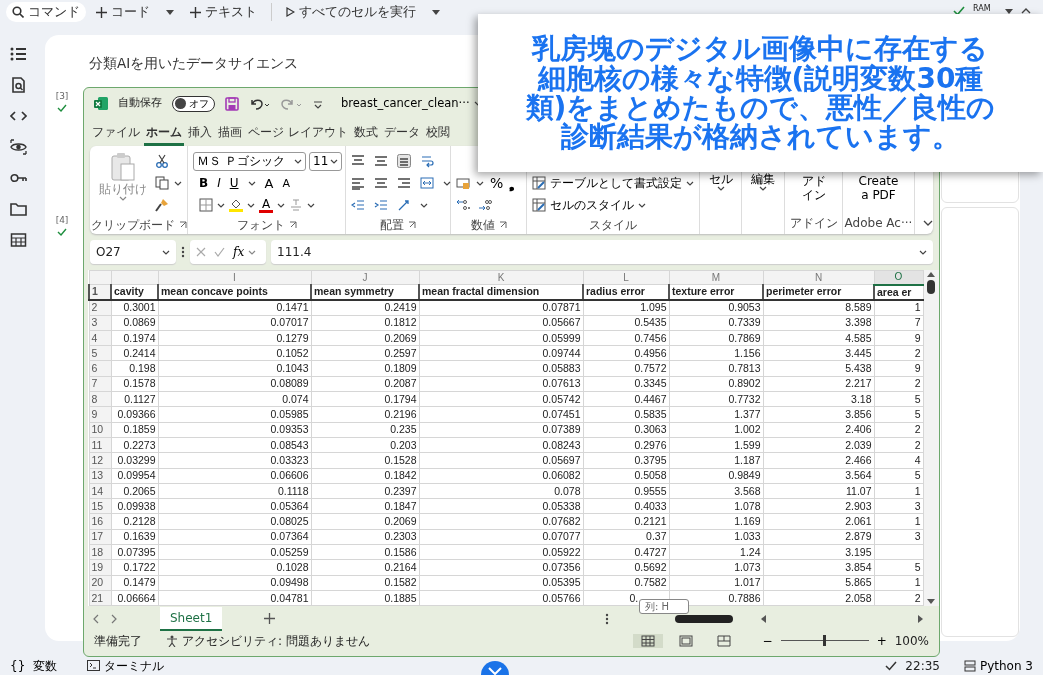 Image resolution: width=1043 pixels, height=675 pixels. I want to click on wrap-text-icon, so click(427, 161).